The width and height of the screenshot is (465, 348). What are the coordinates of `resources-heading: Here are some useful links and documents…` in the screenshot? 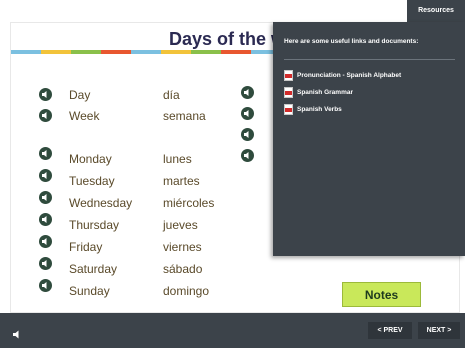 It's located at (351, 41).